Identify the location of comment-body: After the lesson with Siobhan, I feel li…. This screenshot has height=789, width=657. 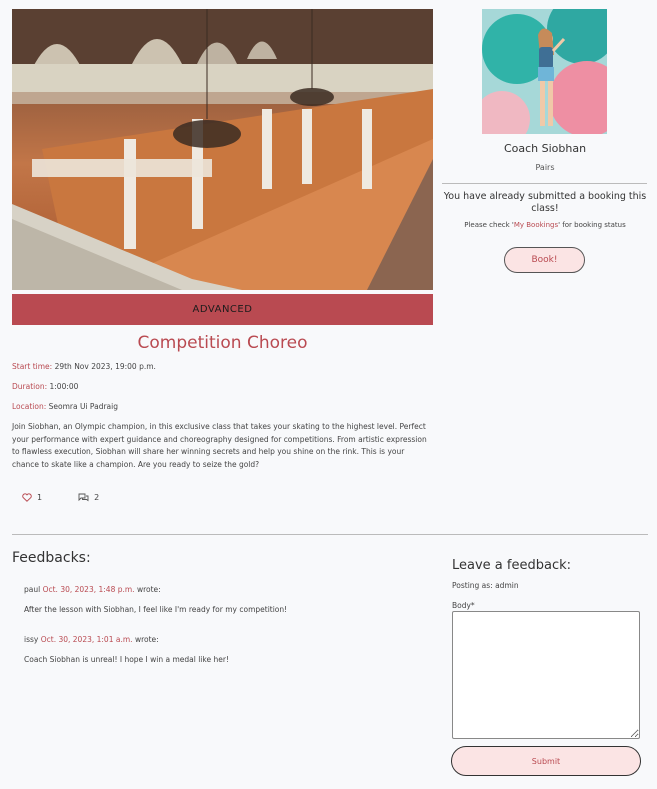
(156, 609).